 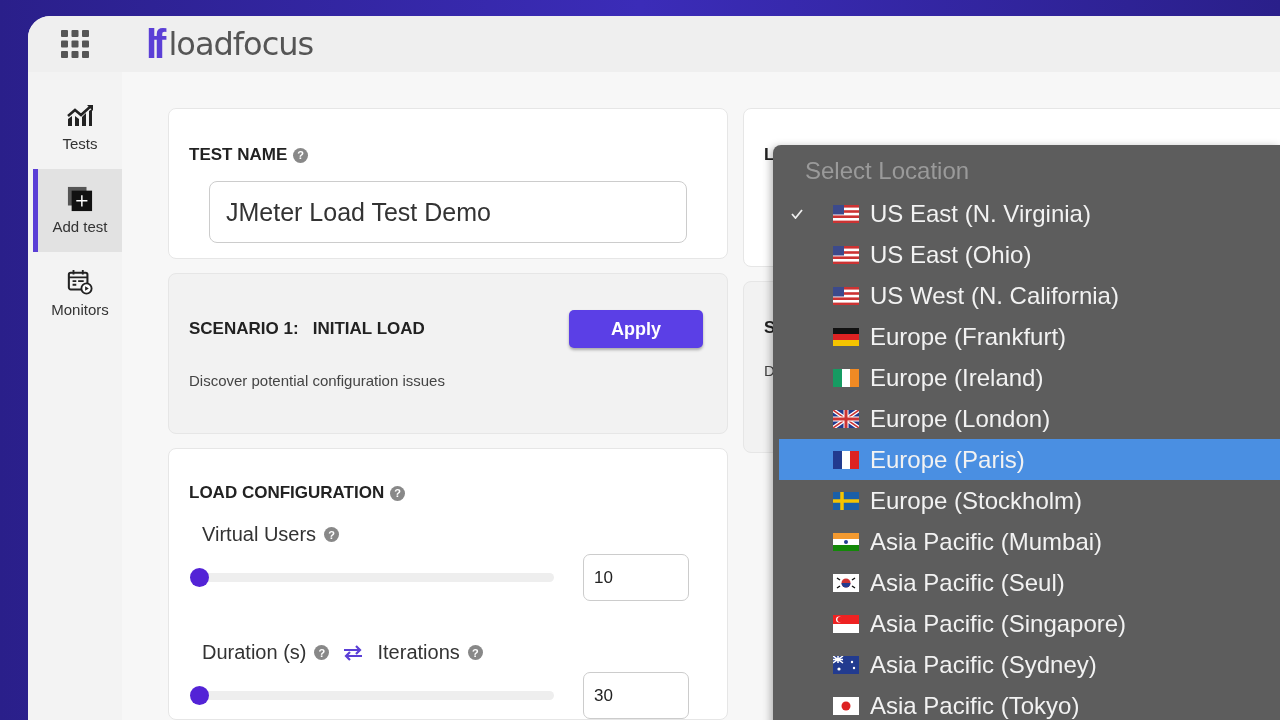 I want to click on input-field: JMeter Load Test Demo, so click(x=448, y=212).